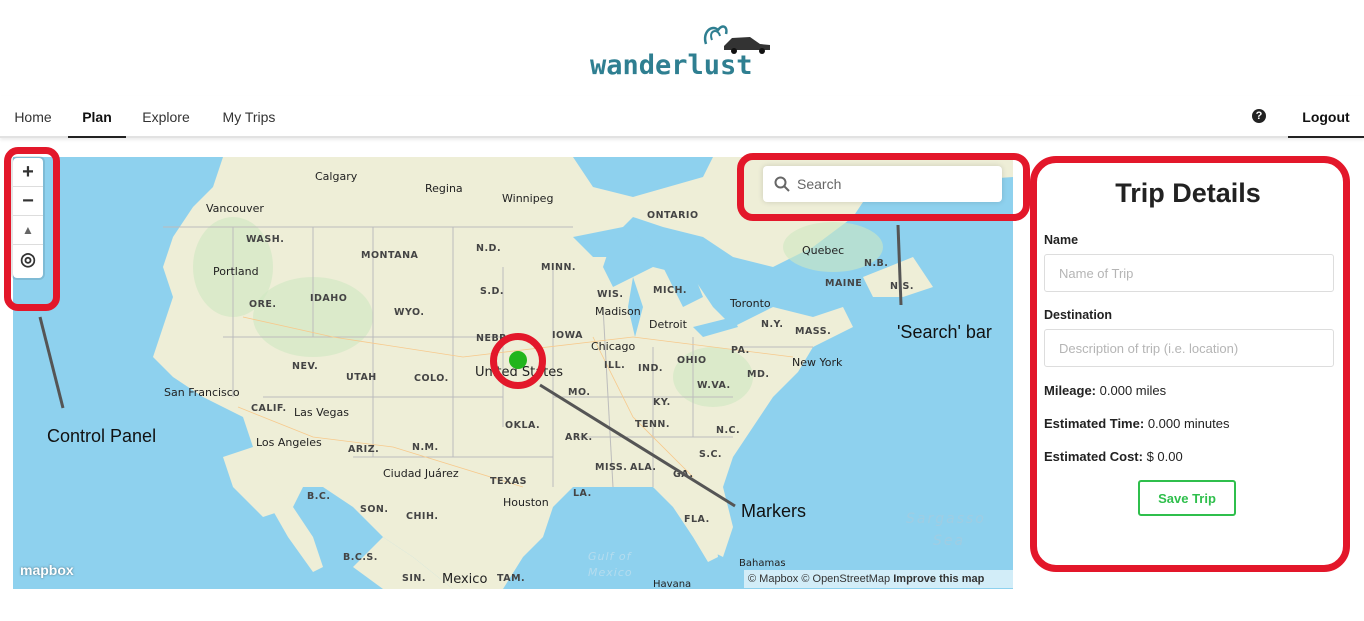 Image resolution: width=1364 pixels, height=621 pixels. I want to click on time-stat: Estimated Time: 0.000 minutes, so click(1136, 423).